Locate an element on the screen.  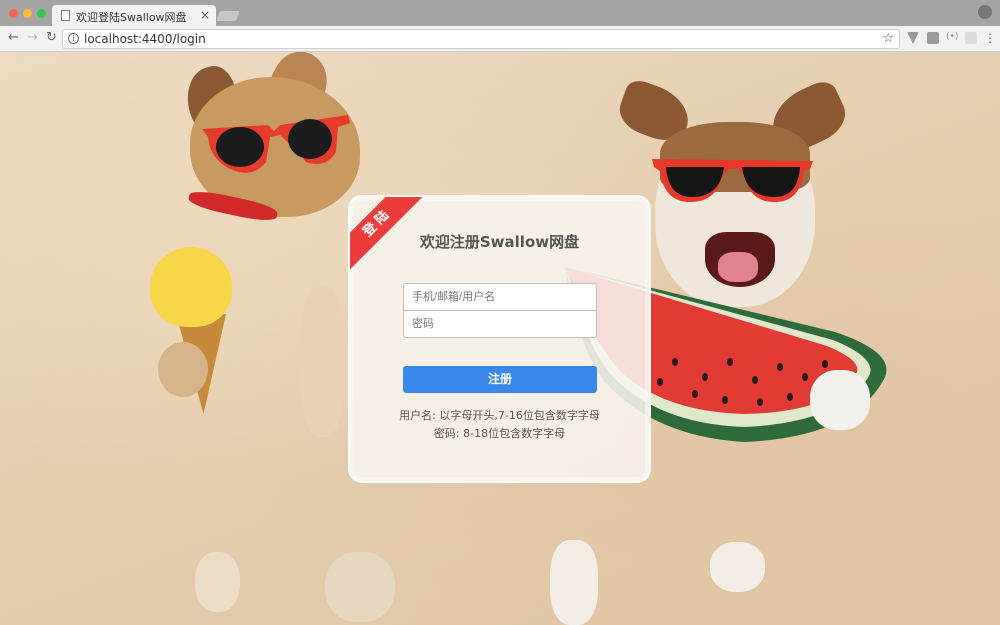
profile-icon is located at coordinates (985, 12).